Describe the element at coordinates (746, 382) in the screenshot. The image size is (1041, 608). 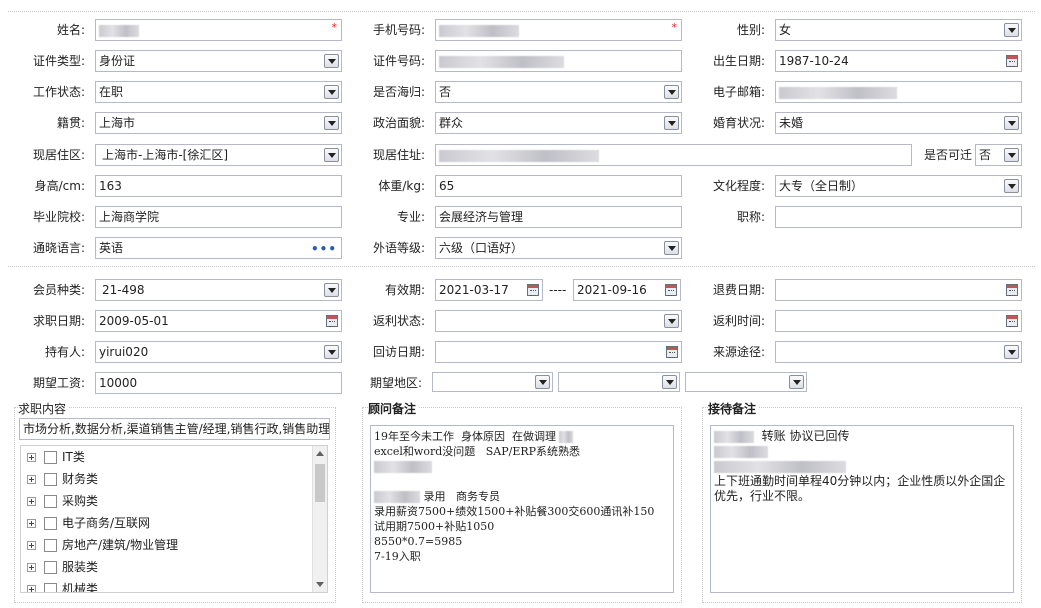
I see `area-district-select` at that location.